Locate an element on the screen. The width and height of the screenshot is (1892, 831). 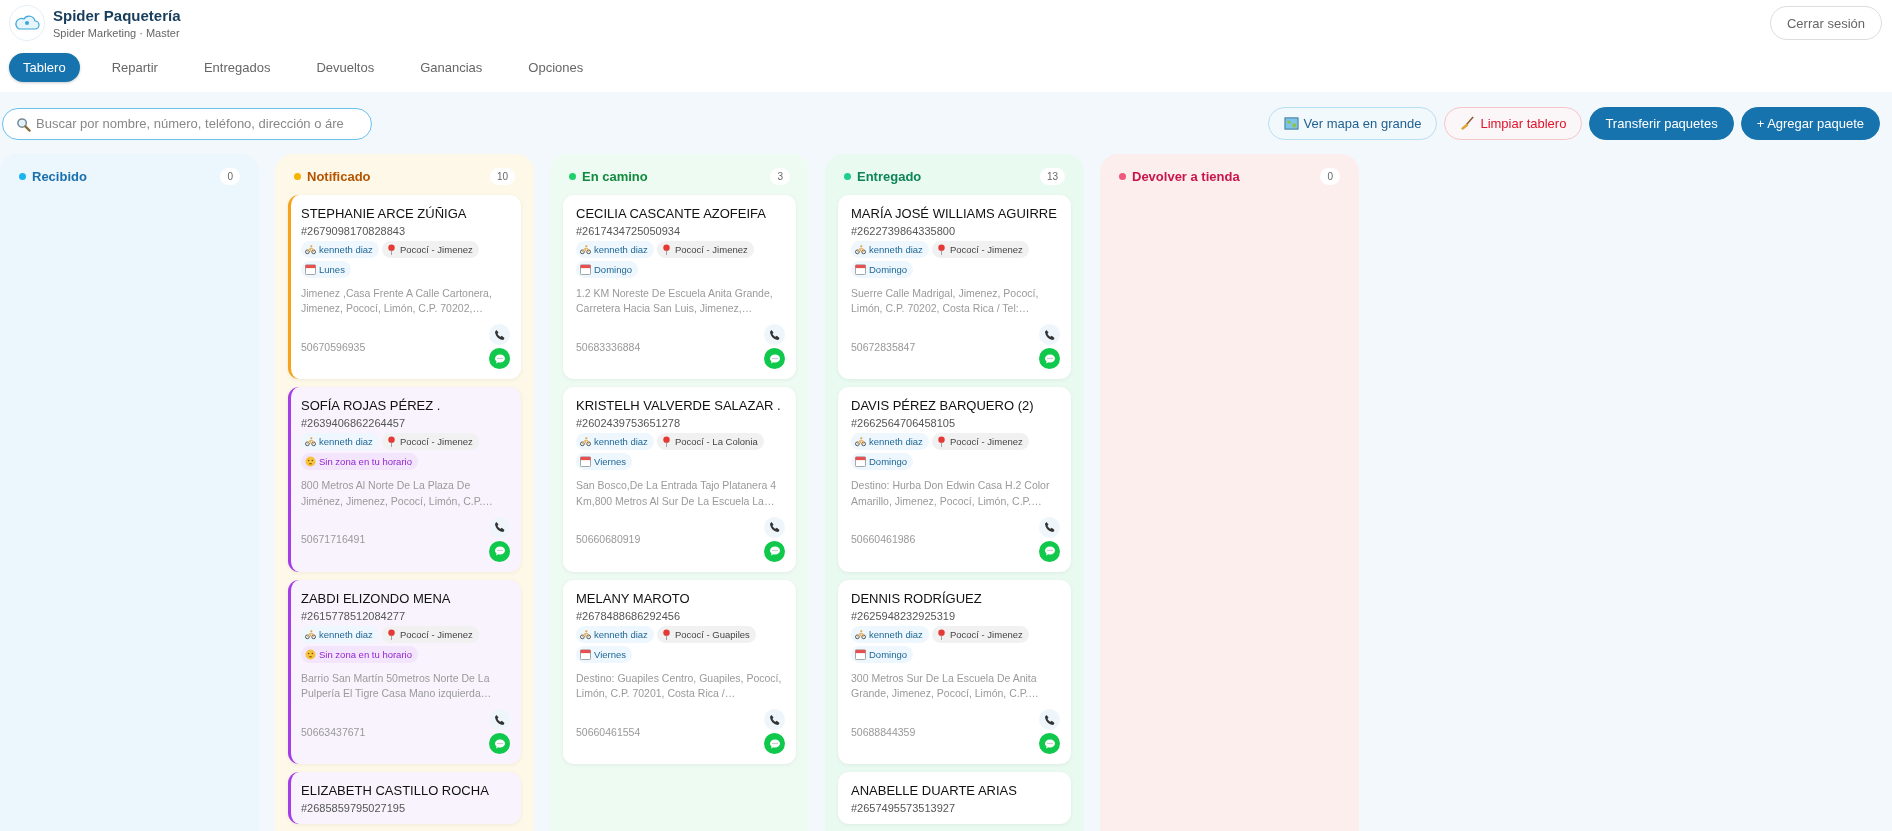
tracking-number: #2602439753651278 is located at coordinates (628, 423).